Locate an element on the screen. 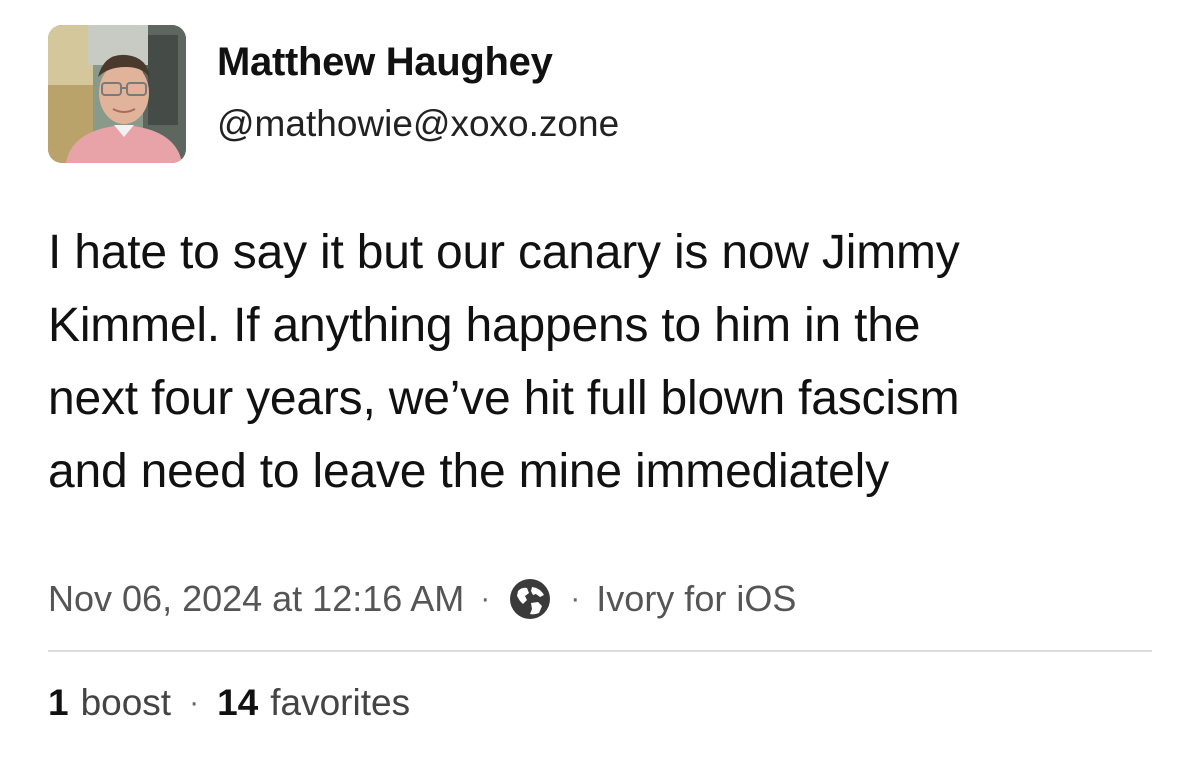 This screenshot has width=1200, height=768. avatar is located at coordinates (117, 94).